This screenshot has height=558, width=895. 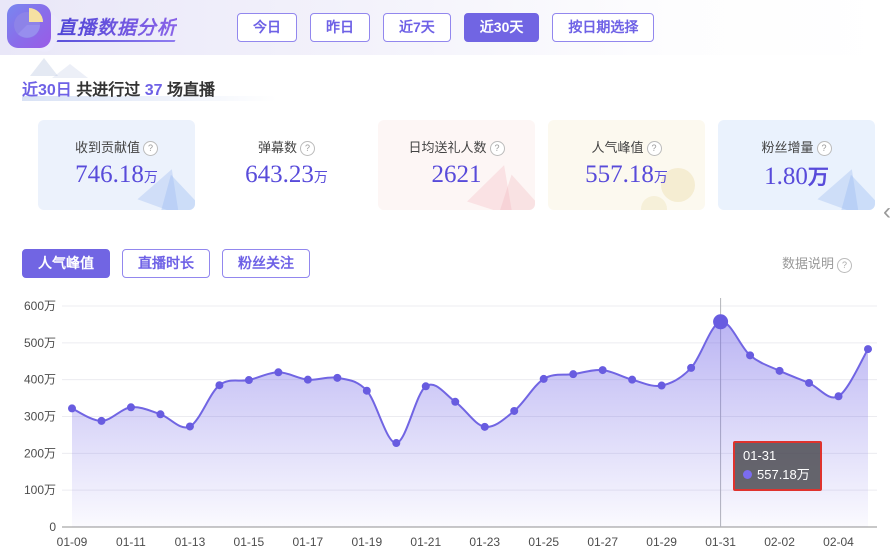 What do you see at coordinates (72, 542) in the screenshot?
I see `x-axis-label: 01-09` at bounding box center [72, 542].